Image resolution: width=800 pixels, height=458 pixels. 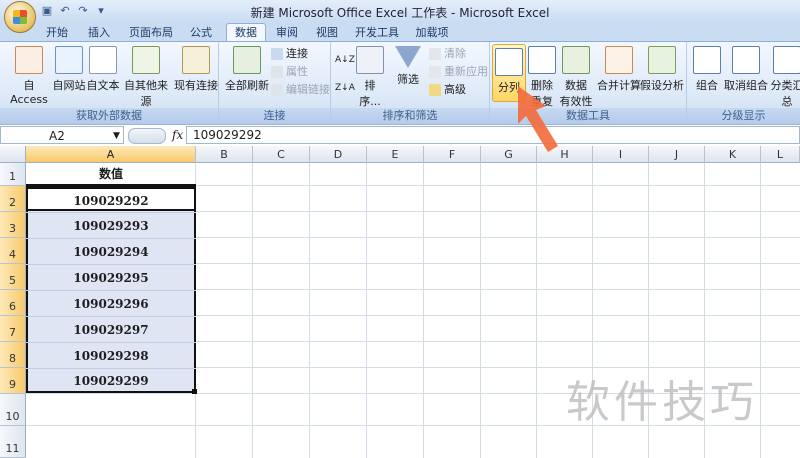 What do you see at coordinates (435, 54) in the screenshot?
I see `clear-icon` at bounding box center [435, 54].